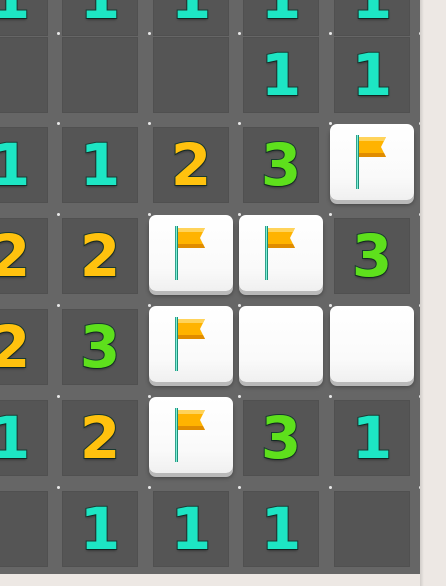 This screenshot has height=586, width=446. I want to click on revealed-cell-3-4: 3, so click(372, 256).